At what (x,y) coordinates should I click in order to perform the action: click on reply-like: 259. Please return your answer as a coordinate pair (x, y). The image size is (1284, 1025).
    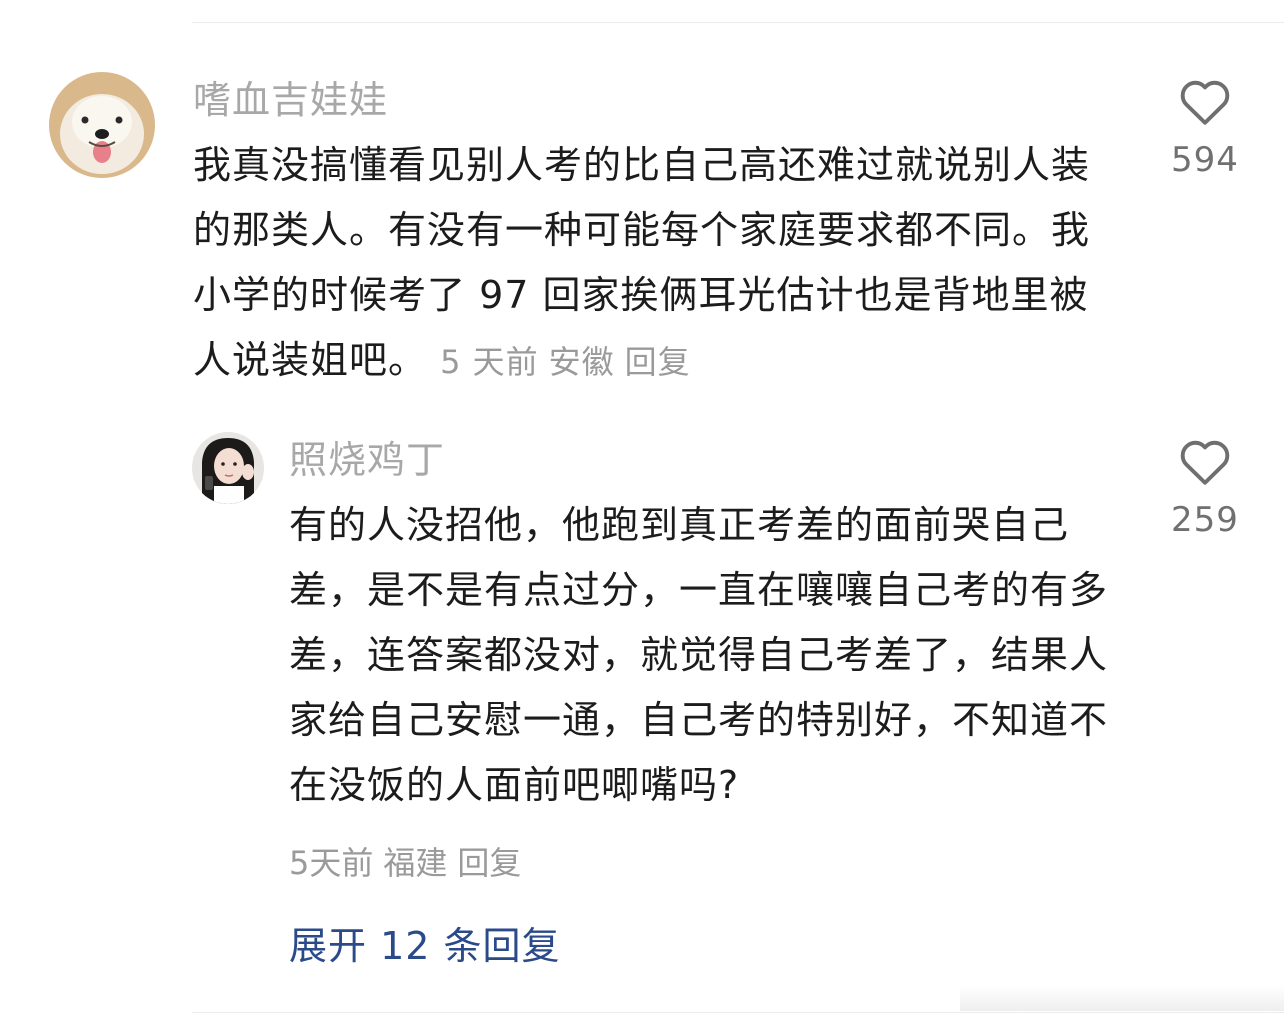
    Looking at the image, I should click on (1205, 489).